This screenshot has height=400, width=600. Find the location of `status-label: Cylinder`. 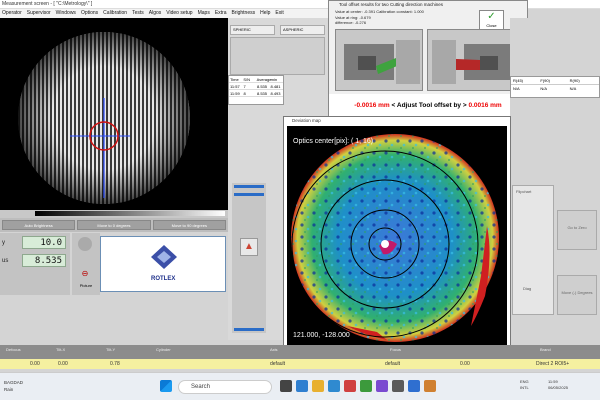

status-label: Cylinder is located at coordinates (163, 349).